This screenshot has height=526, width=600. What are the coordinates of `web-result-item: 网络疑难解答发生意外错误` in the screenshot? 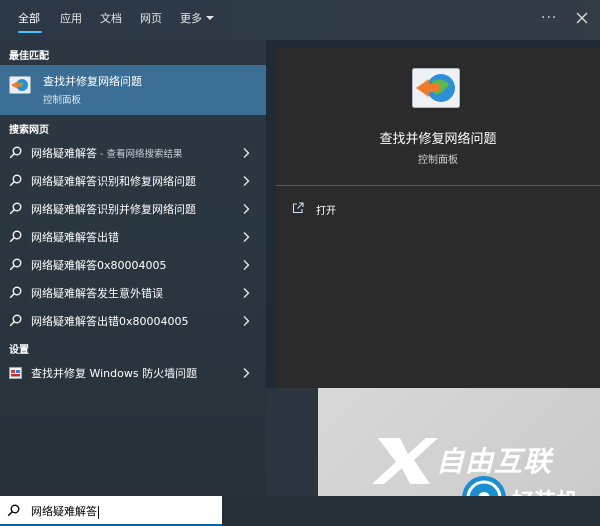 It's located at (133, 293).